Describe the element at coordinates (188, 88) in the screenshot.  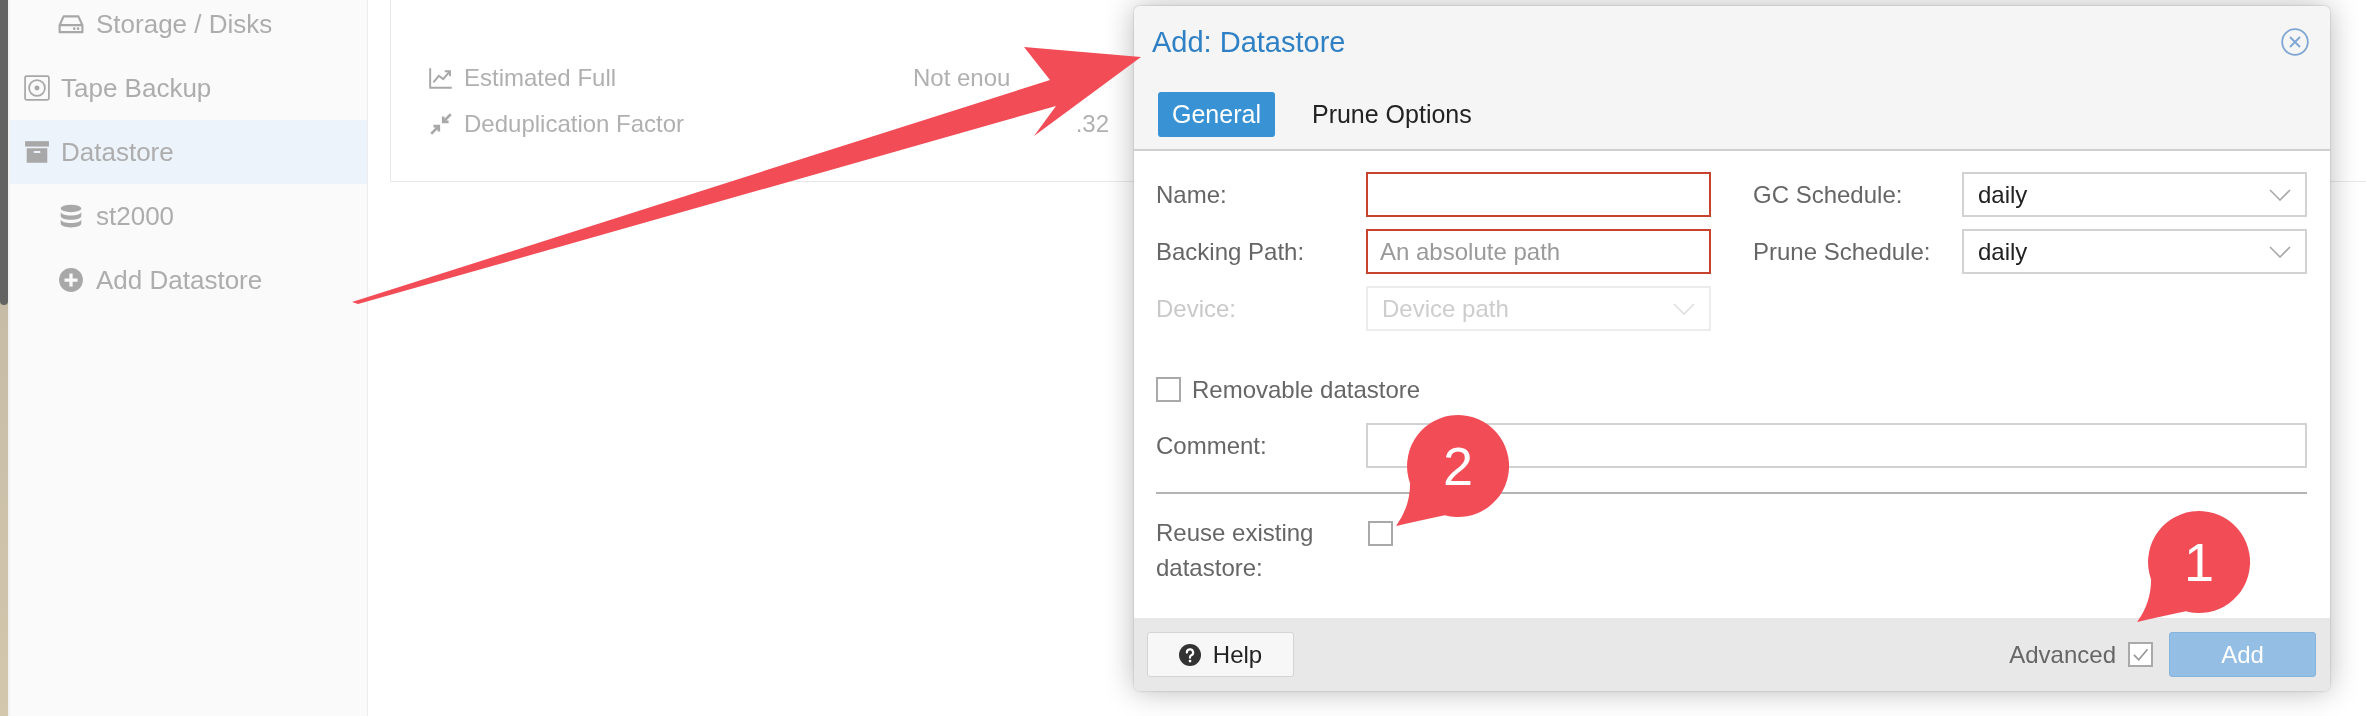
I see `sidebar-item: Tape Backup` at that location.